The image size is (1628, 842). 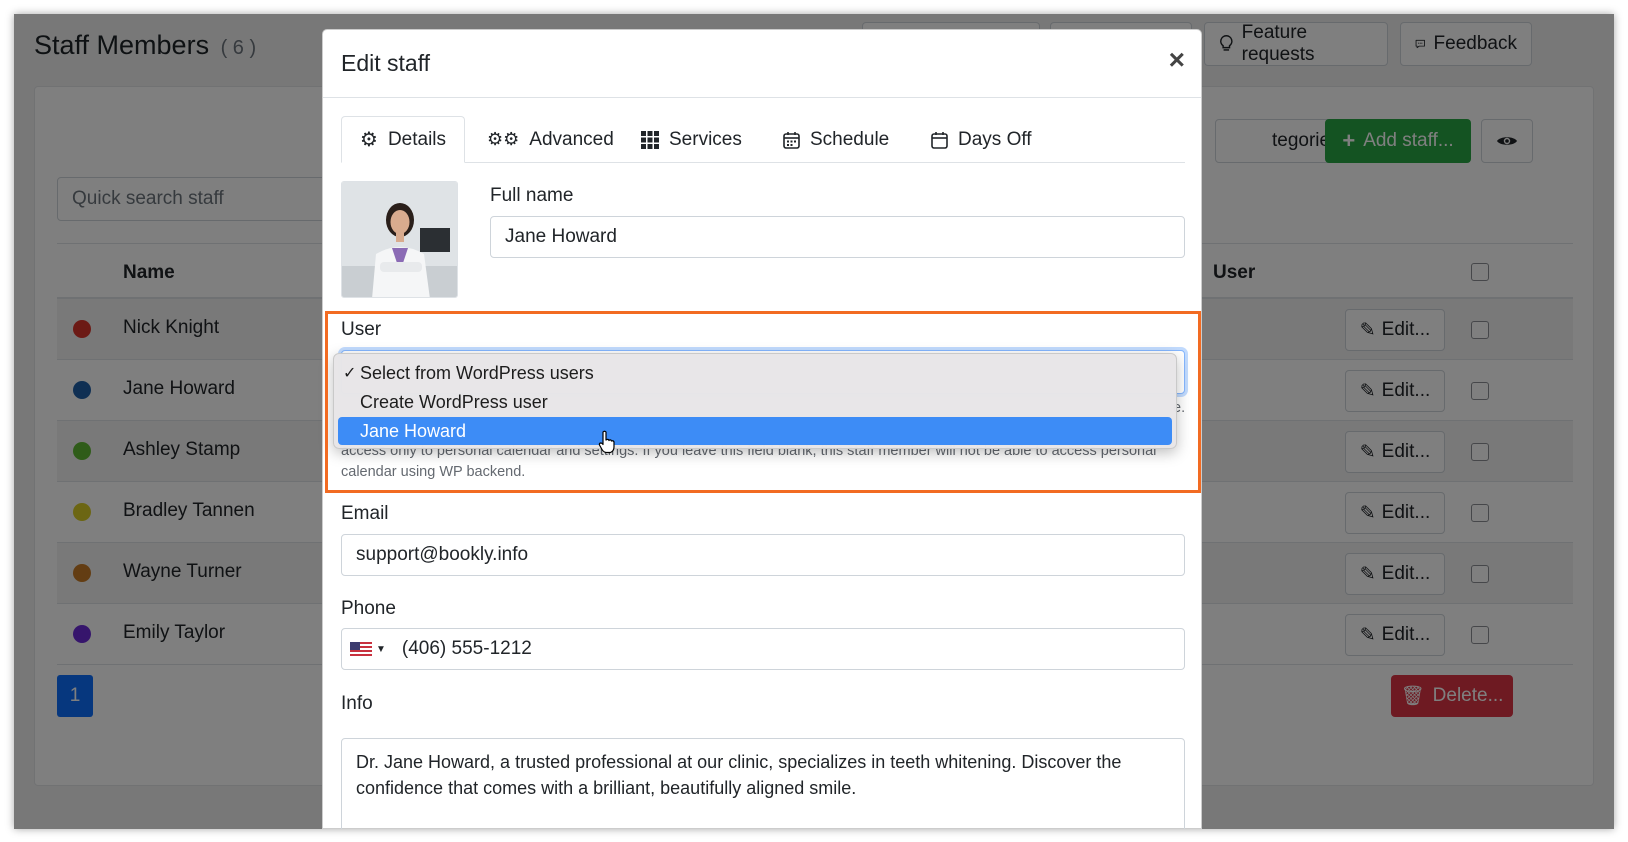 I want to click on tab-services: Services, so click(x=691, y=139).